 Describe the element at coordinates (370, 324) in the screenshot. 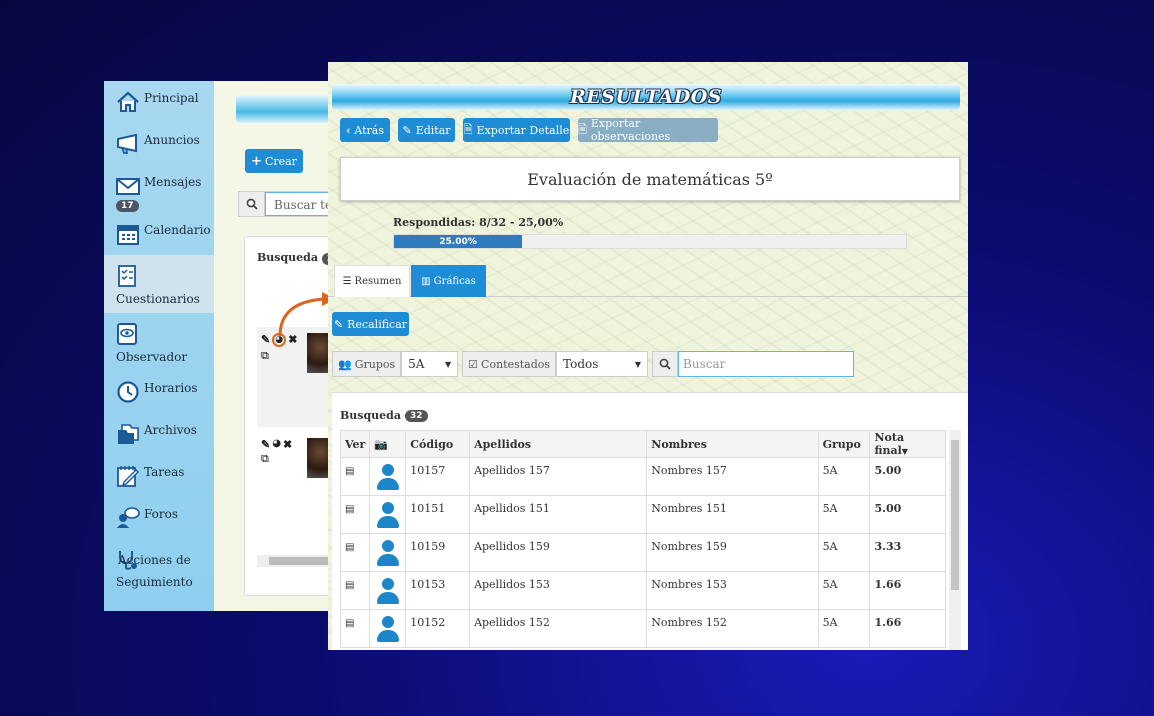

I see `recalificar-button: ✎ Recalificar` at that location.